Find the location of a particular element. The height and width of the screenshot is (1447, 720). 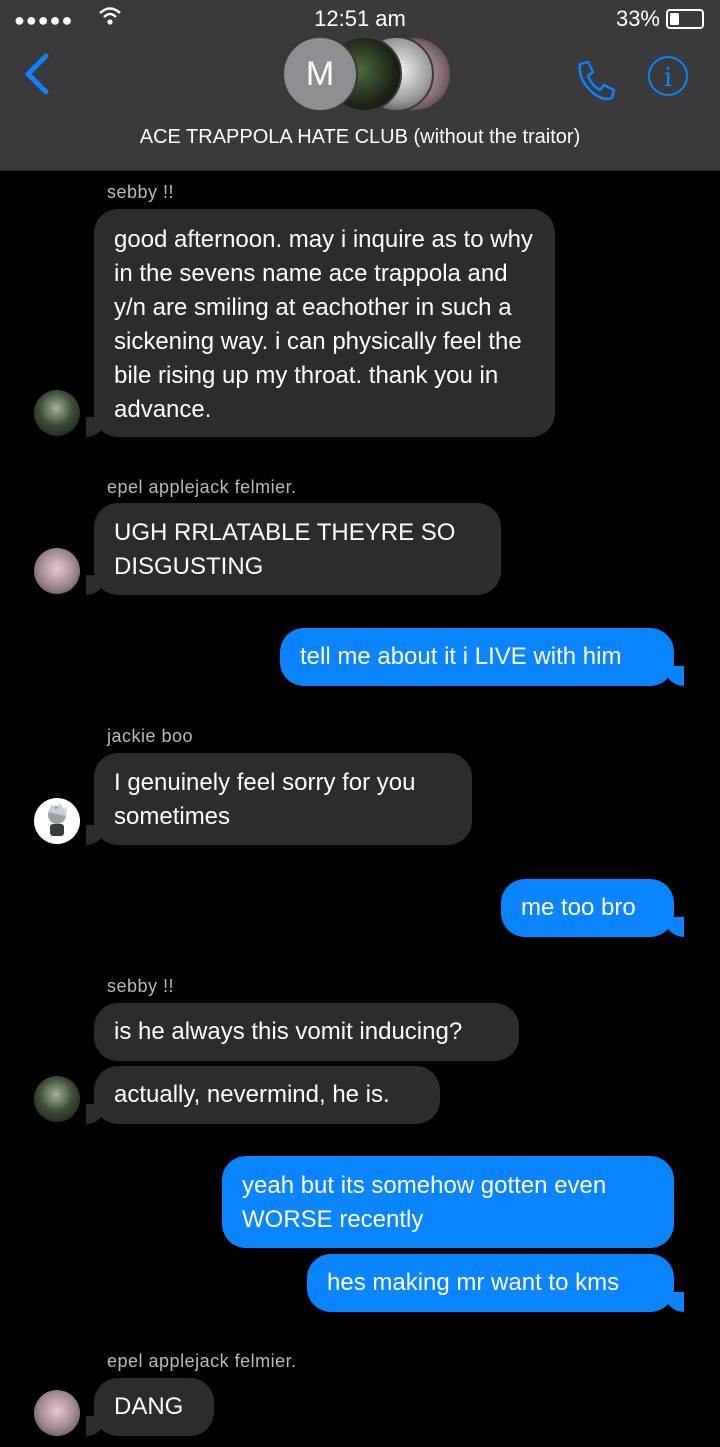

clock: 12:51 am is located at coordinates (360, 18).